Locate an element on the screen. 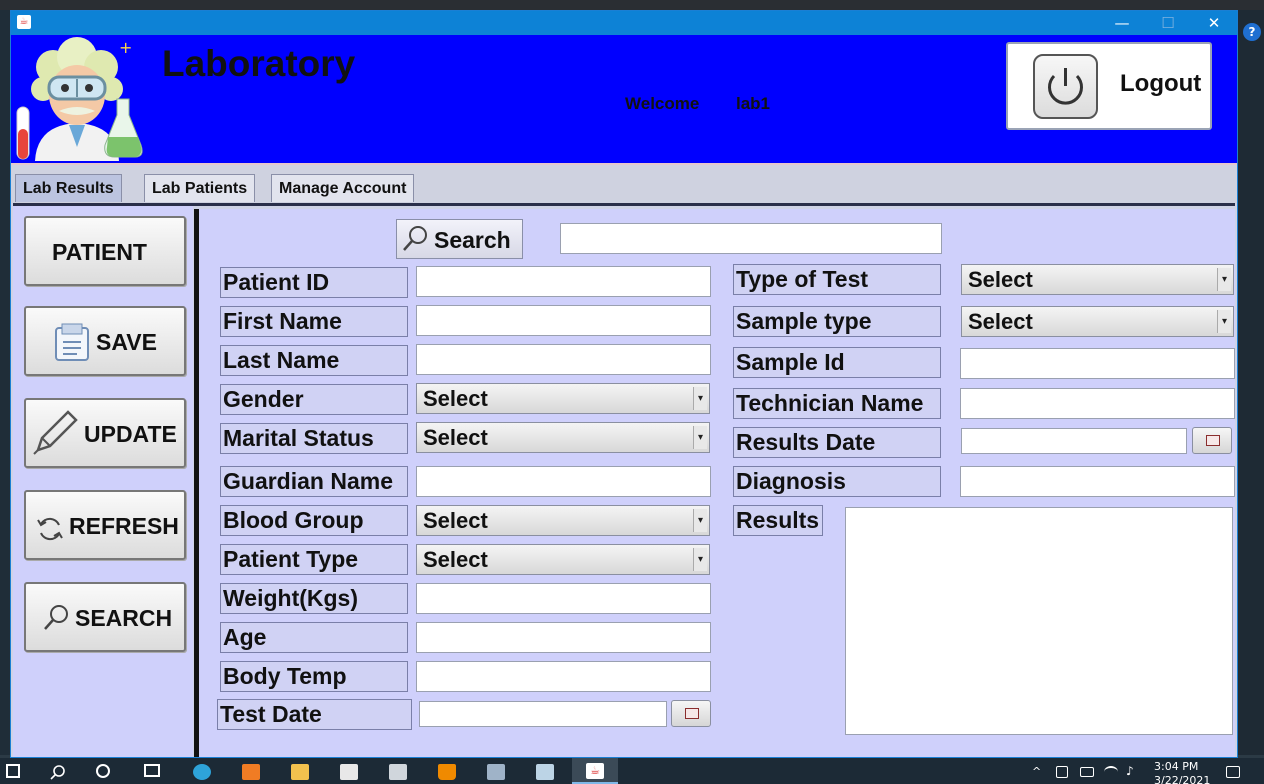  search-input is located at coordinates (751, 238).